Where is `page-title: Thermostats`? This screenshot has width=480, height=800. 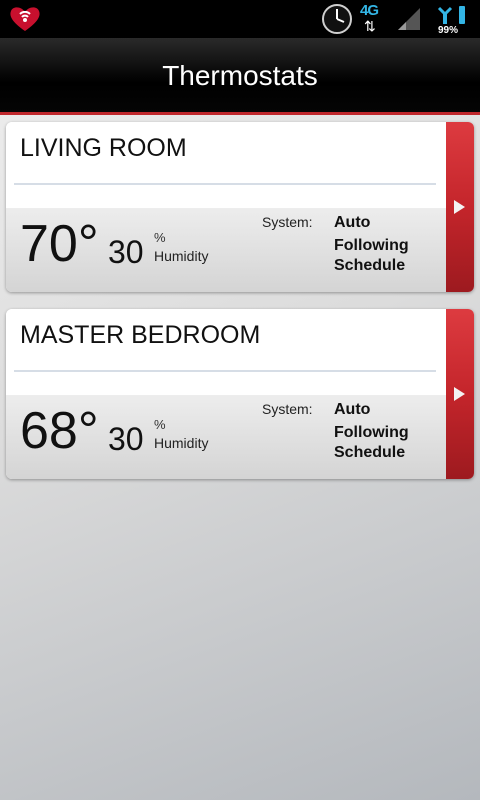
page-title: Thermostats is located at coordinates (240, 75).